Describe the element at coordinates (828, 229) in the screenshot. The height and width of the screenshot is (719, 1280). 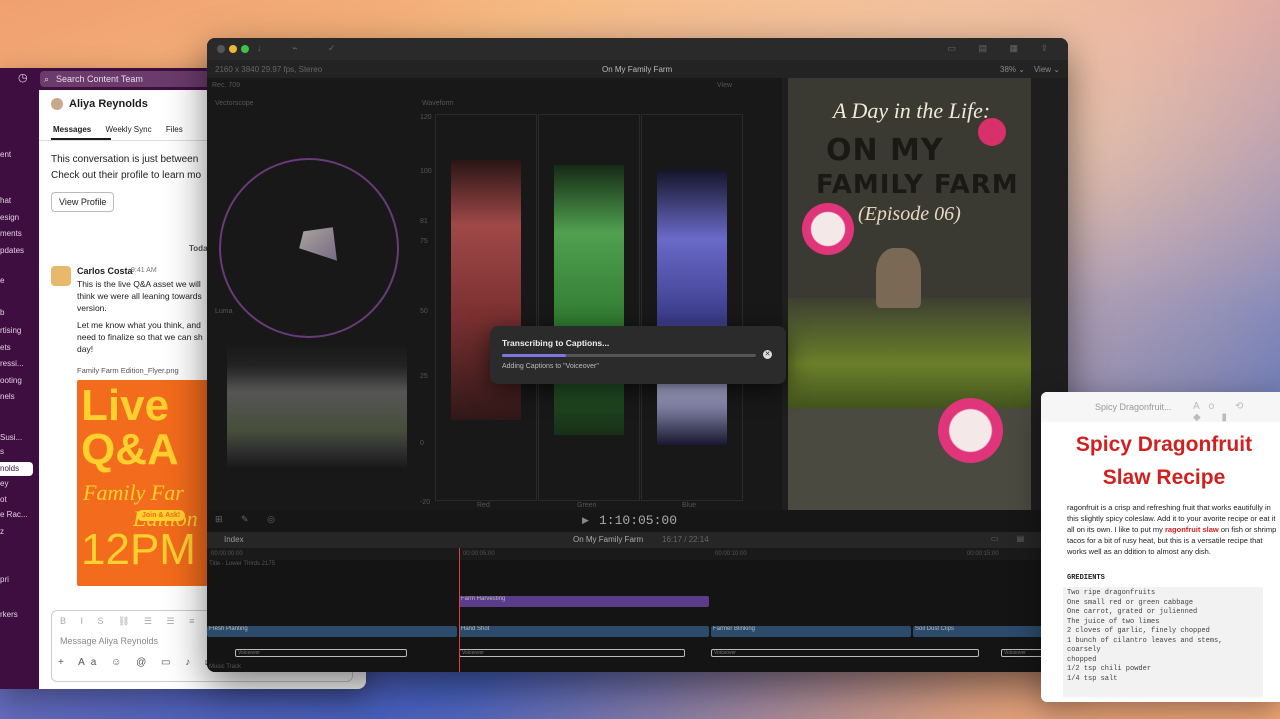
I see `dragonfruit-graphic` at that location.